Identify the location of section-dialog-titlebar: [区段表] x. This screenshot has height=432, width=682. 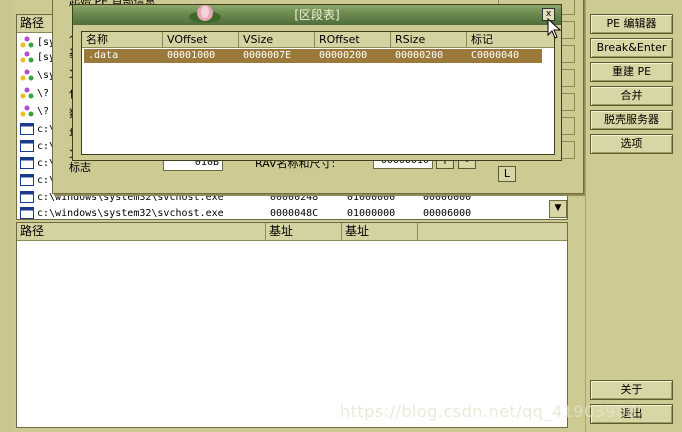
(317, 15).